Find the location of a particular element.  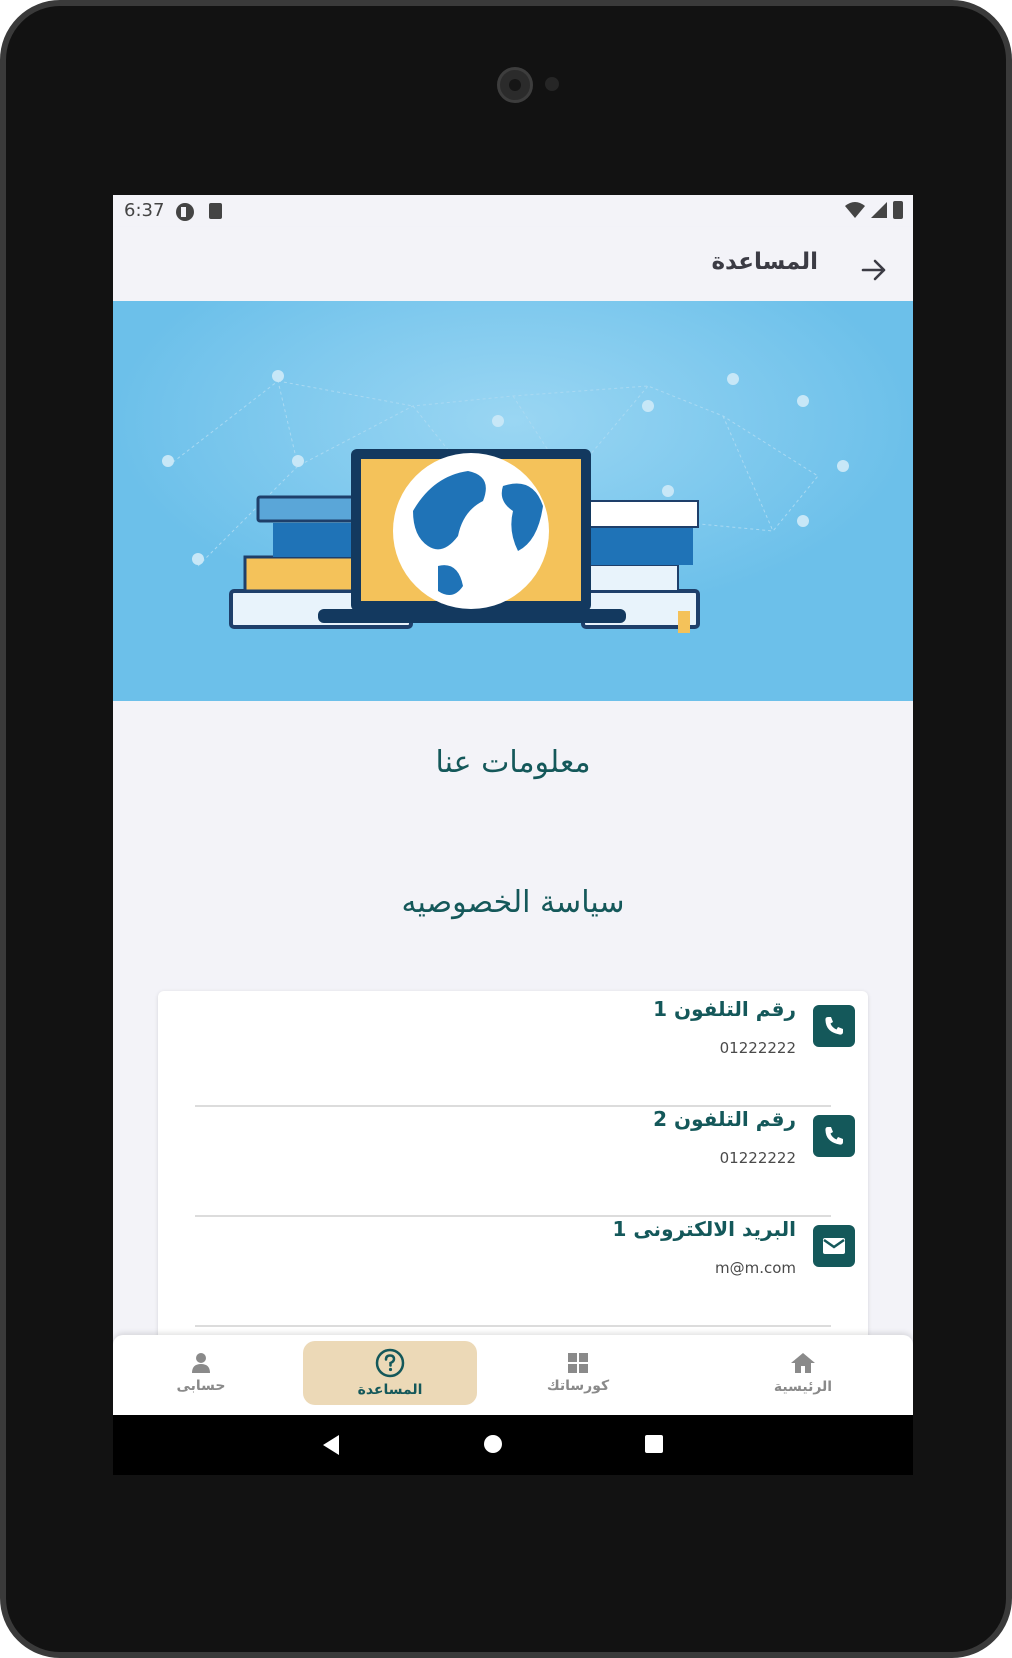

bottom-navigation: الرئيسية كورساتك المساعدة حسابى is located at coordinates (513, 1375).